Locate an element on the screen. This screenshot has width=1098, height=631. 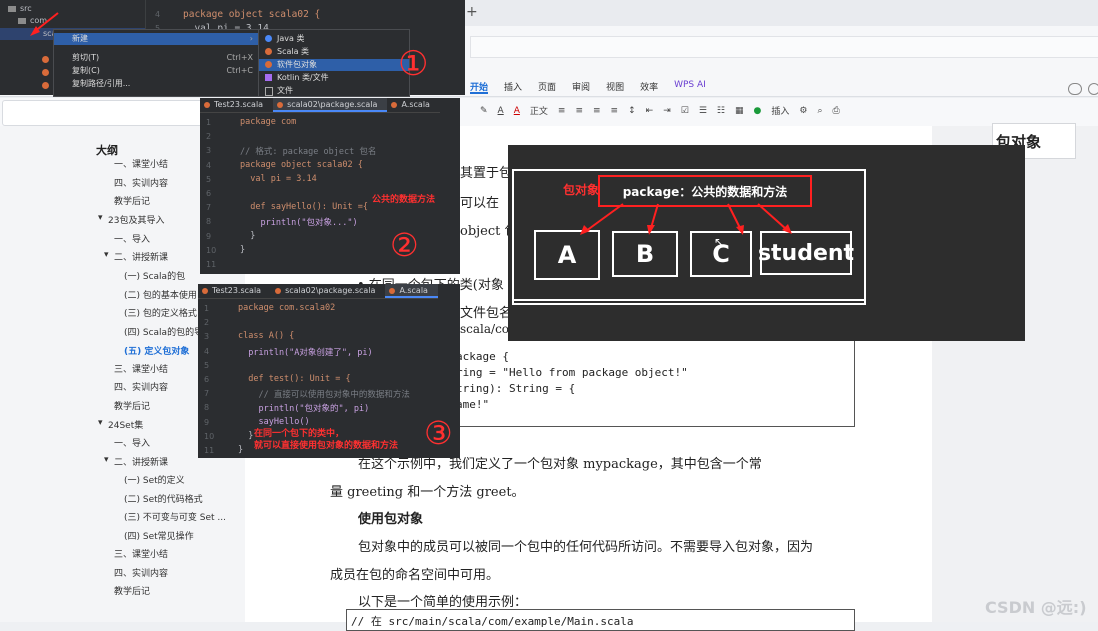
line-number: 1 is located at coordinates (207, 308).